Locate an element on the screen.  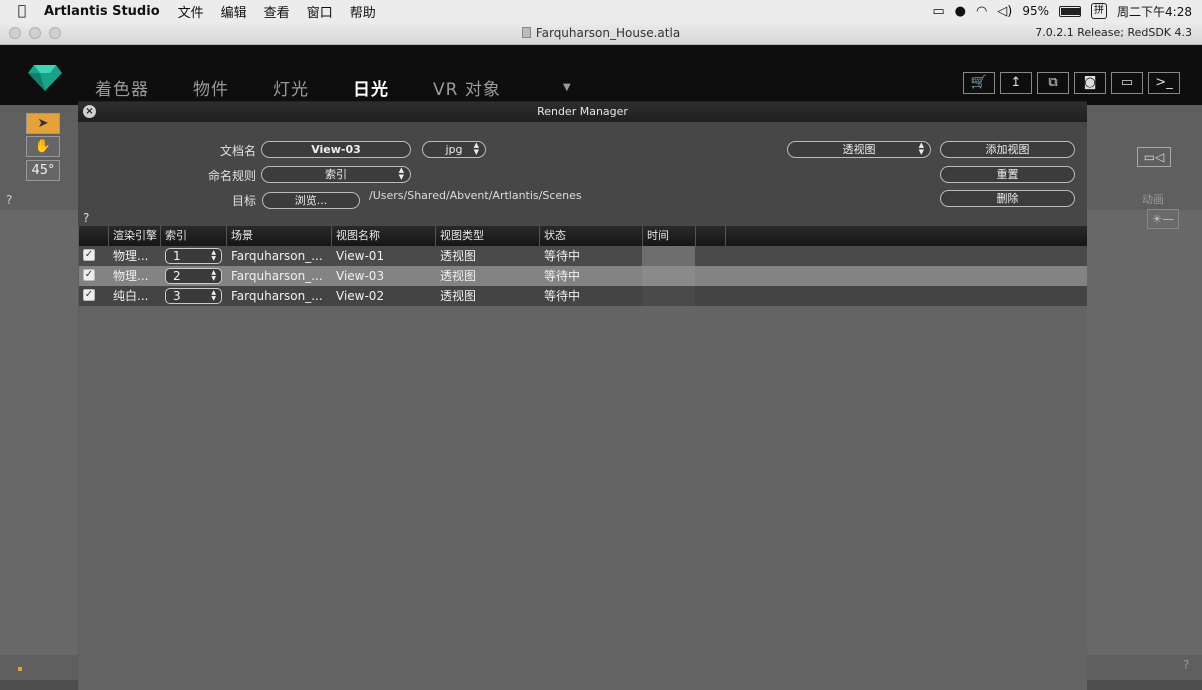
tab-vr-objects: VR 对象 is located at coordinates (467, 87).